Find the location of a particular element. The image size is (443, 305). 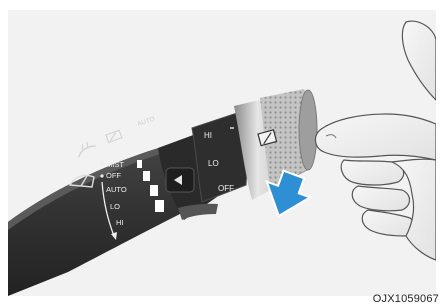

stalk-label-auto: AUTO is located at coordinates (116, 189).